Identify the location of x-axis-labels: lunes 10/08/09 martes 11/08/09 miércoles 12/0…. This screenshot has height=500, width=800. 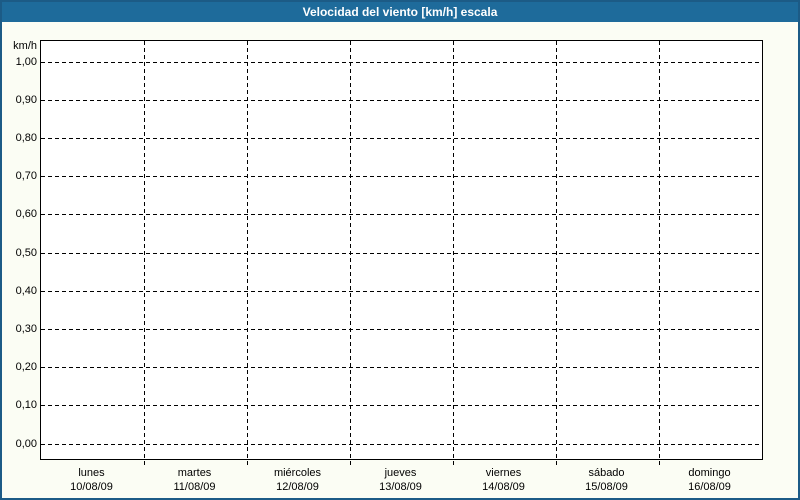
(401, 481).